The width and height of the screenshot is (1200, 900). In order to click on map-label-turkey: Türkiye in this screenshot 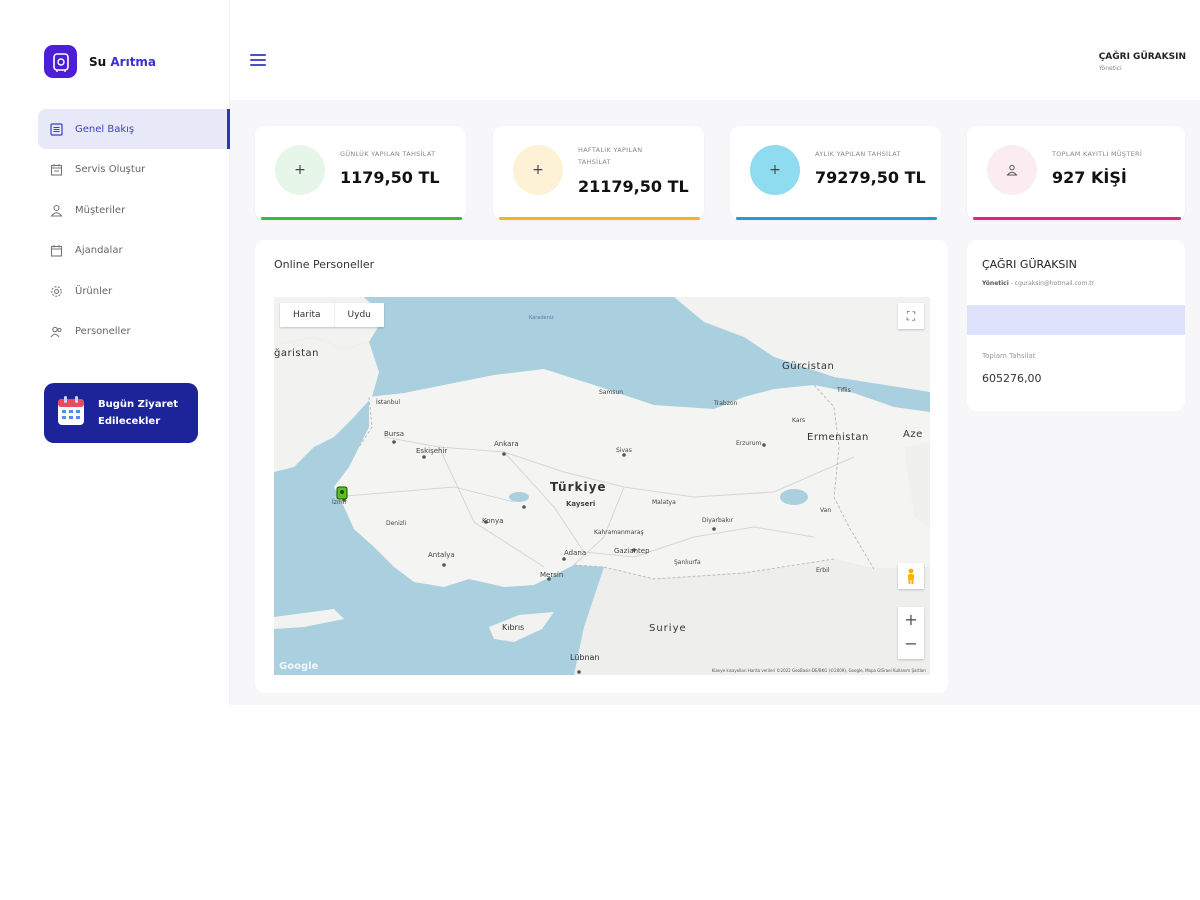, I will do `click(578, 487)`.